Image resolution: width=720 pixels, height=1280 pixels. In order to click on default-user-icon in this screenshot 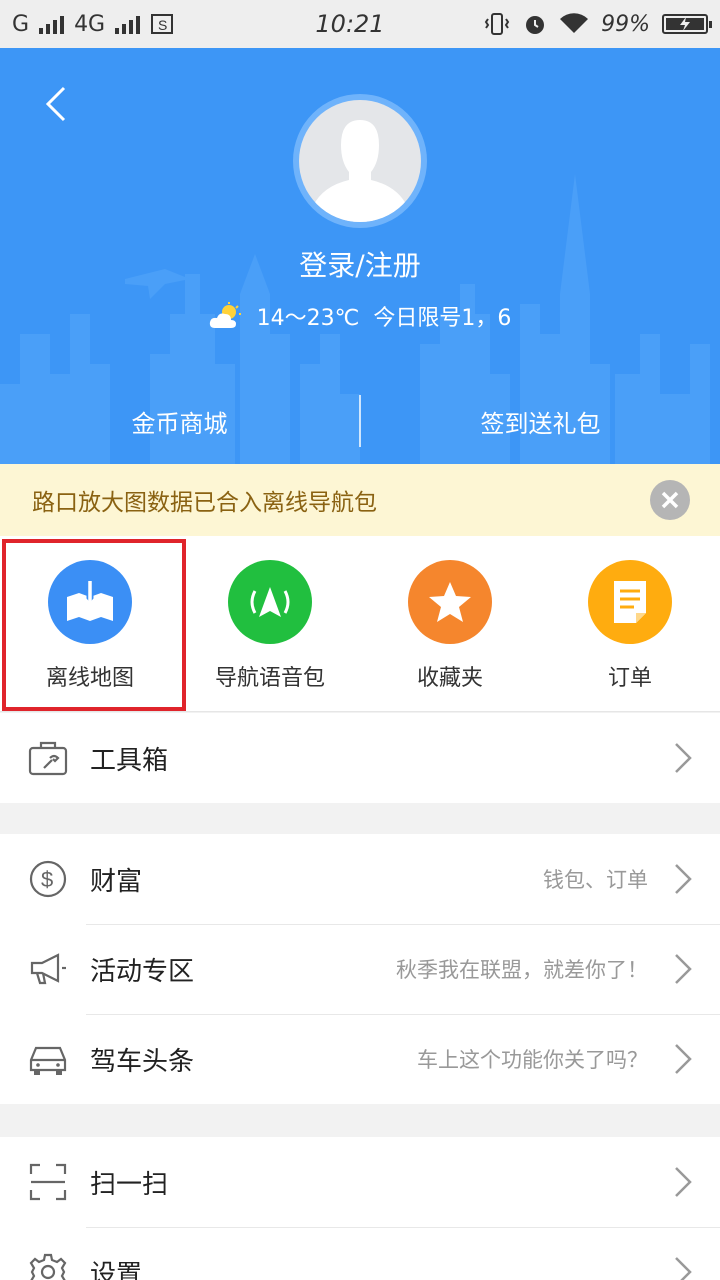, I will do `click(360, 171)`.